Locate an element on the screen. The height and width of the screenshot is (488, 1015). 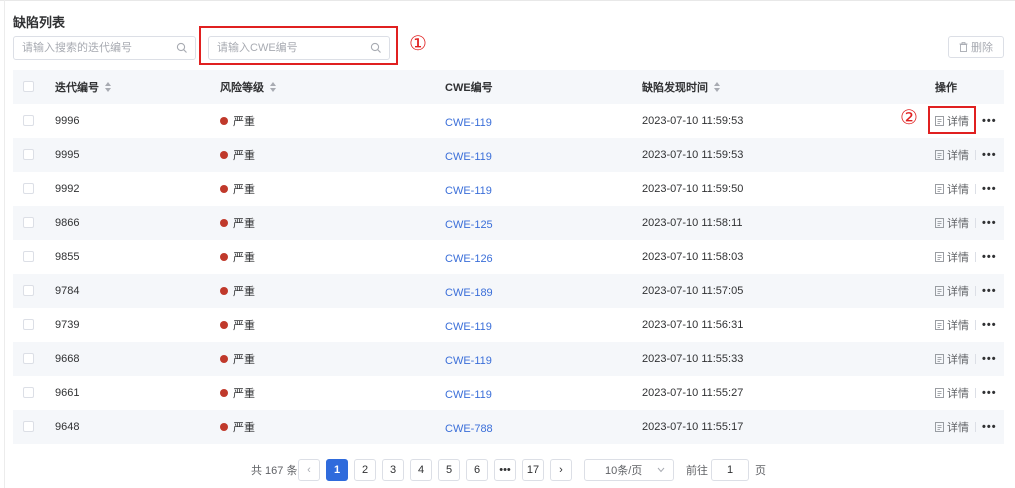
pagination-page-button: 1 is located at coordinates (337, 470).